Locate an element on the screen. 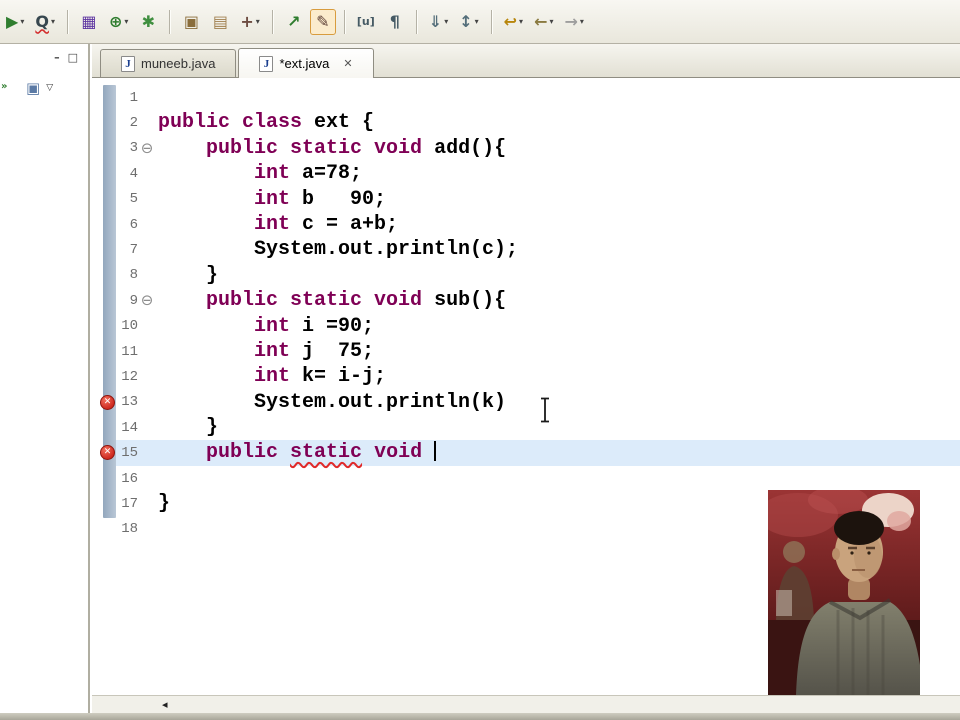 The height and width of the screenshot is (720, 960). code-text: int a=78; is located at coordinates (558, 173).